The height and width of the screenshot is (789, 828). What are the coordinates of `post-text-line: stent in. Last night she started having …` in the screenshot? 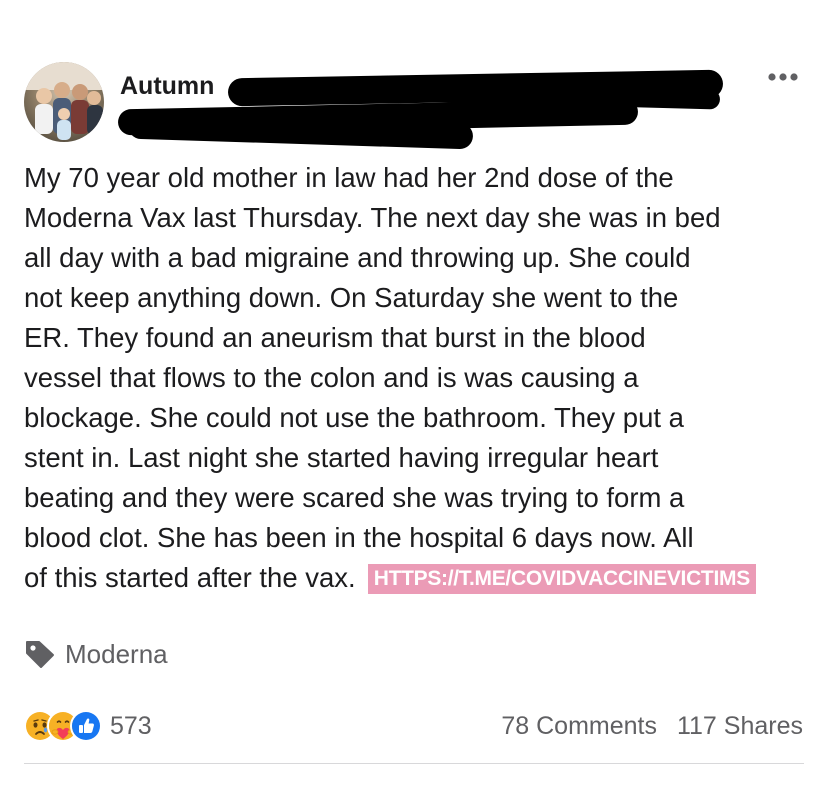 It's located at (341, 457).